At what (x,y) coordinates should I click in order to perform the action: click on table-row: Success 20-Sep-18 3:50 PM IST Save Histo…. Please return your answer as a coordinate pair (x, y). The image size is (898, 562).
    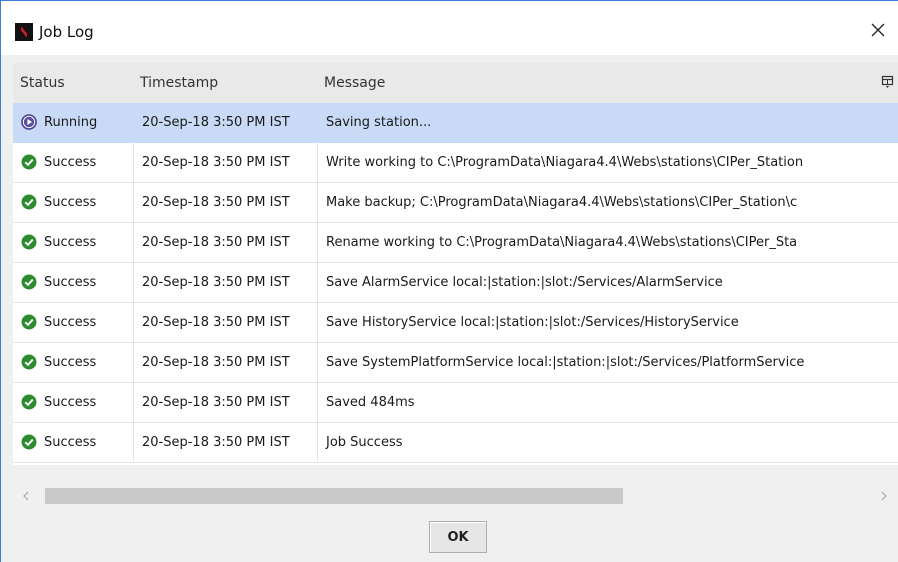
    Looking at the image, I should click on (455, 323).